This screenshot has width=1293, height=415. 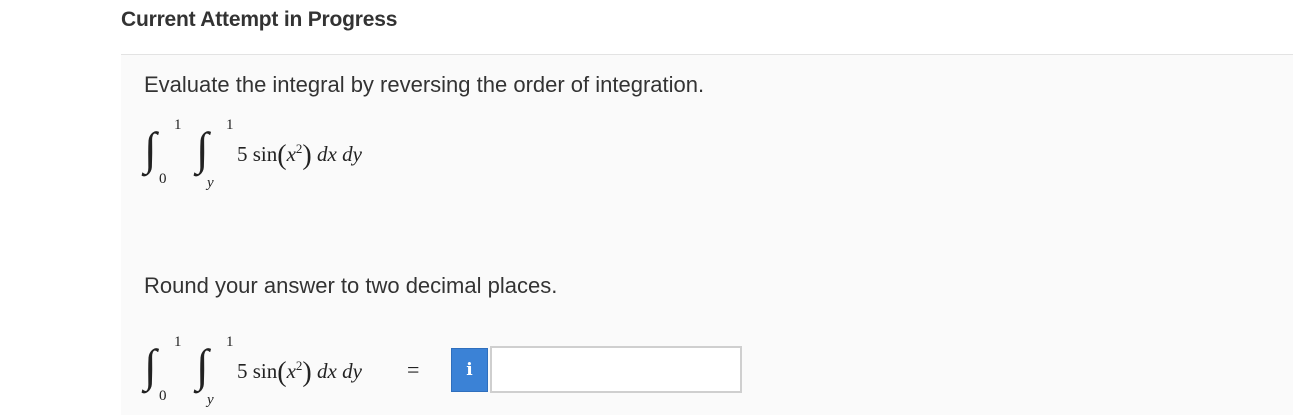 I want to click on integral-expression: ∫ 1 0 ∫ 1 y 5 sin(x2) dx dy, so click(x=290, y=156).